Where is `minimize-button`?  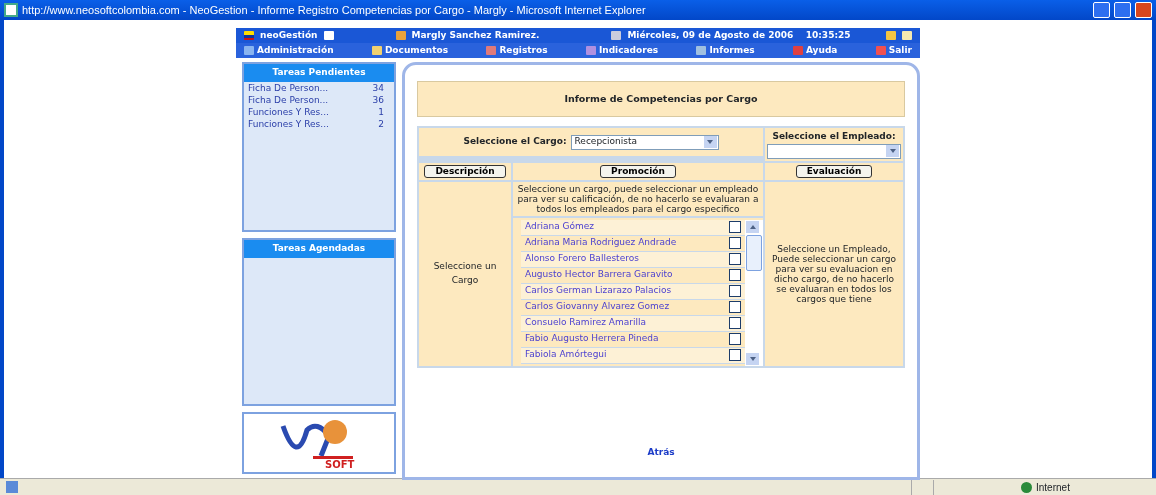
minimize-button is located at coordinates (1101, 10).